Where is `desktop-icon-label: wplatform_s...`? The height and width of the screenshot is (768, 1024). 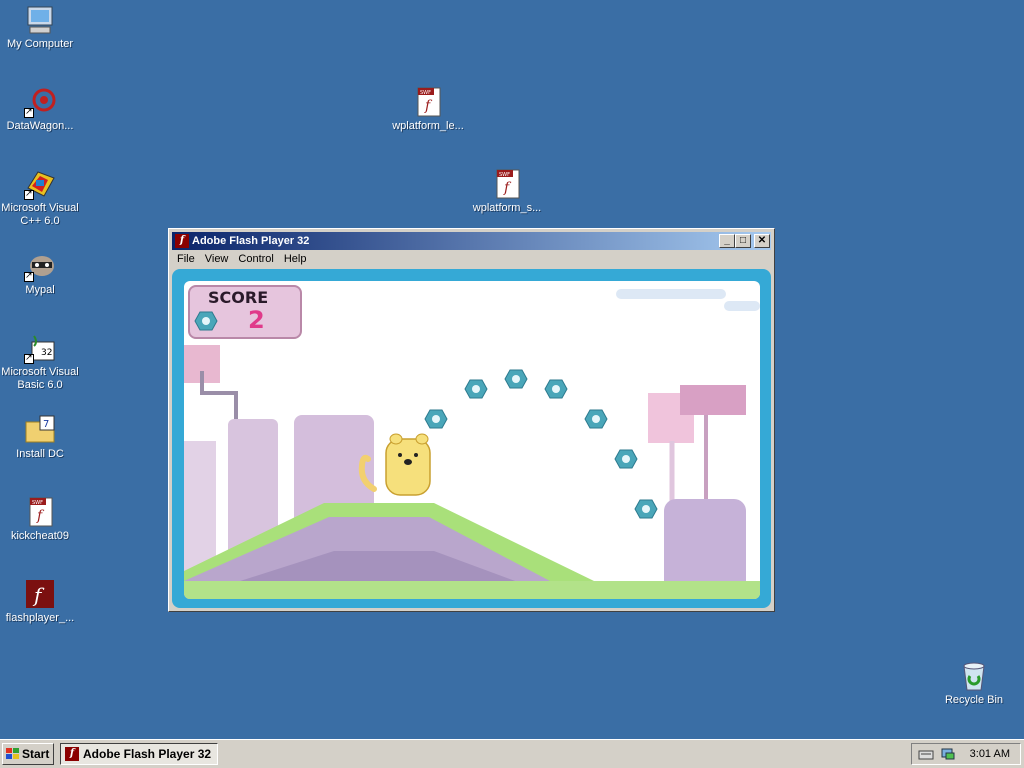
desktop-icon-label: wplatform_s... is located at coordinates (507, 208).